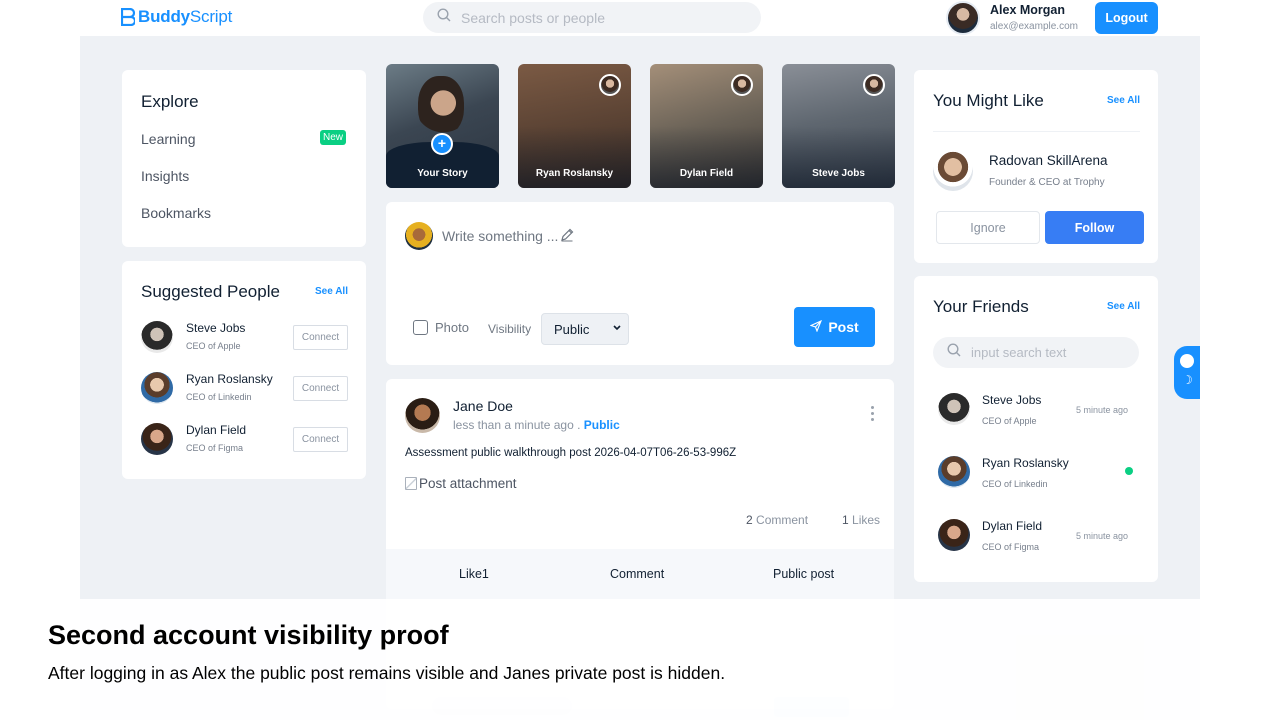 The height and width of the screenshot is (720, 1280). What do you see at coordinates (420, 327) in the screenshot?
I see `photo-checkbox` at bounding box center [420, 327].